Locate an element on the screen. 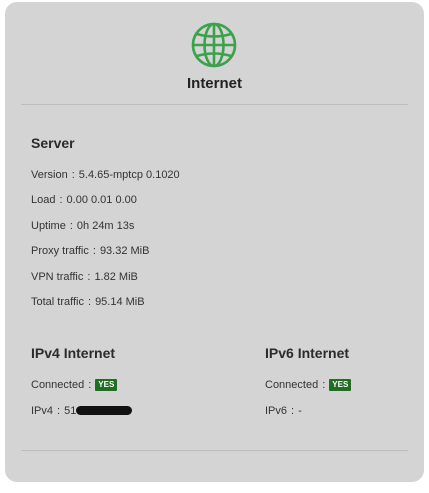 The image size is (429, 493). server-version-row: Version:5.4.65-mptcp 0.1020 is located at coordinates (105, 175).